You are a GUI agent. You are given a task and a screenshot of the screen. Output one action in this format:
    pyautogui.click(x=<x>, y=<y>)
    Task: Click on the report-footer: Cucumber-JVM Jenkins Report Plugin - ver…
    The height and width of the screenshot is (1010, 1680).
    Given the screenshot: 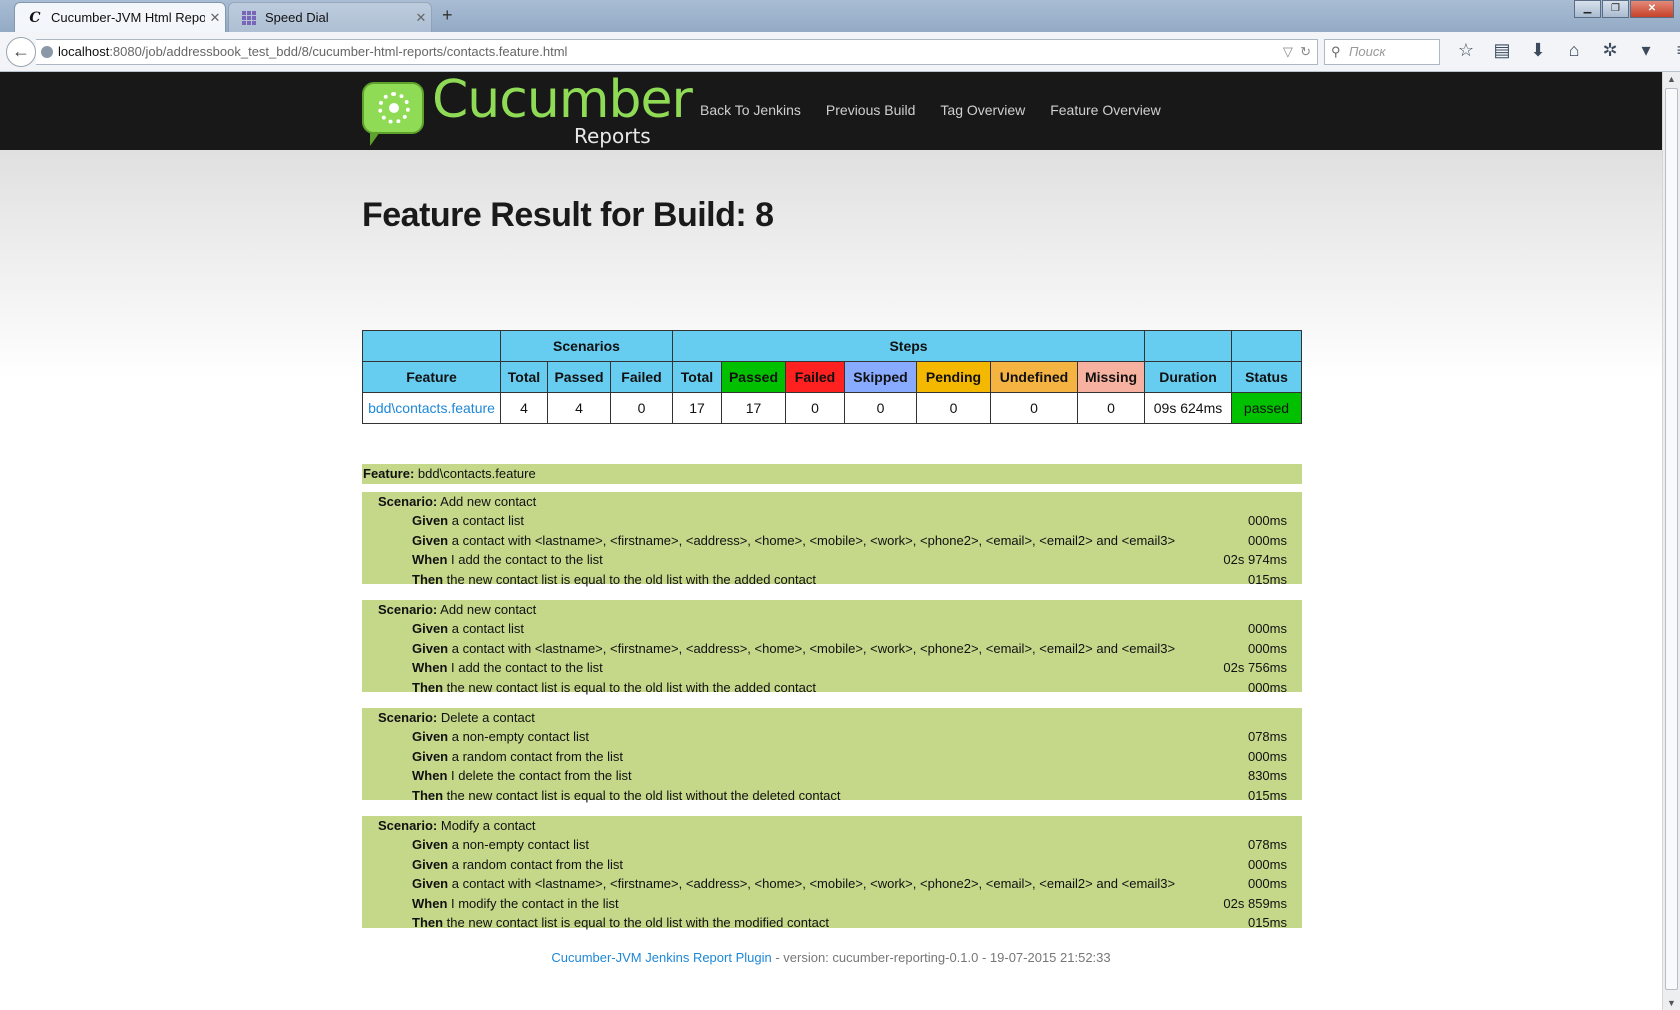 What is the action you would take?
    pyautogui.click(x=831, y=957)
    